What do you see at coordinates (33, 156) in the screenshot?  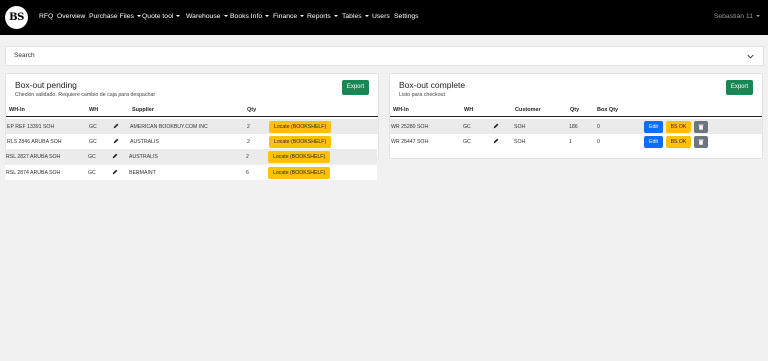 I see `wh-in-cell: RSL 2827 ARUBA SOH` at bounding box center [33, 156].